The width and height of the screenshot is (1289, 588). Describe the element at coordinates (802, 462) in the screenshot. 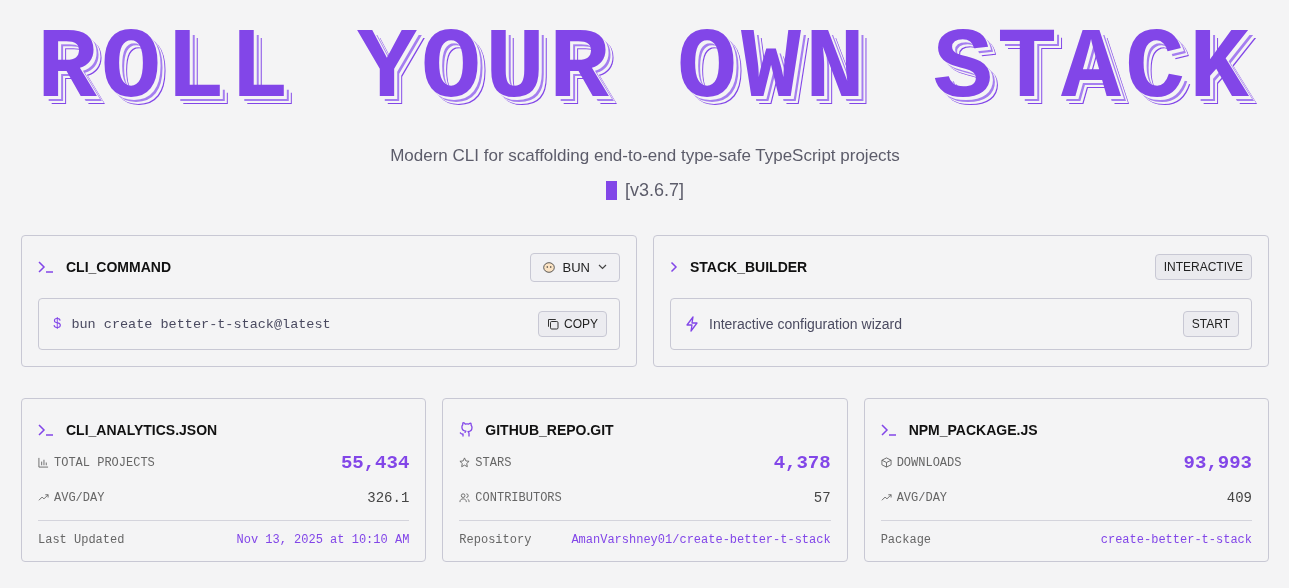

I see `stat-value: 4,378` at that location.